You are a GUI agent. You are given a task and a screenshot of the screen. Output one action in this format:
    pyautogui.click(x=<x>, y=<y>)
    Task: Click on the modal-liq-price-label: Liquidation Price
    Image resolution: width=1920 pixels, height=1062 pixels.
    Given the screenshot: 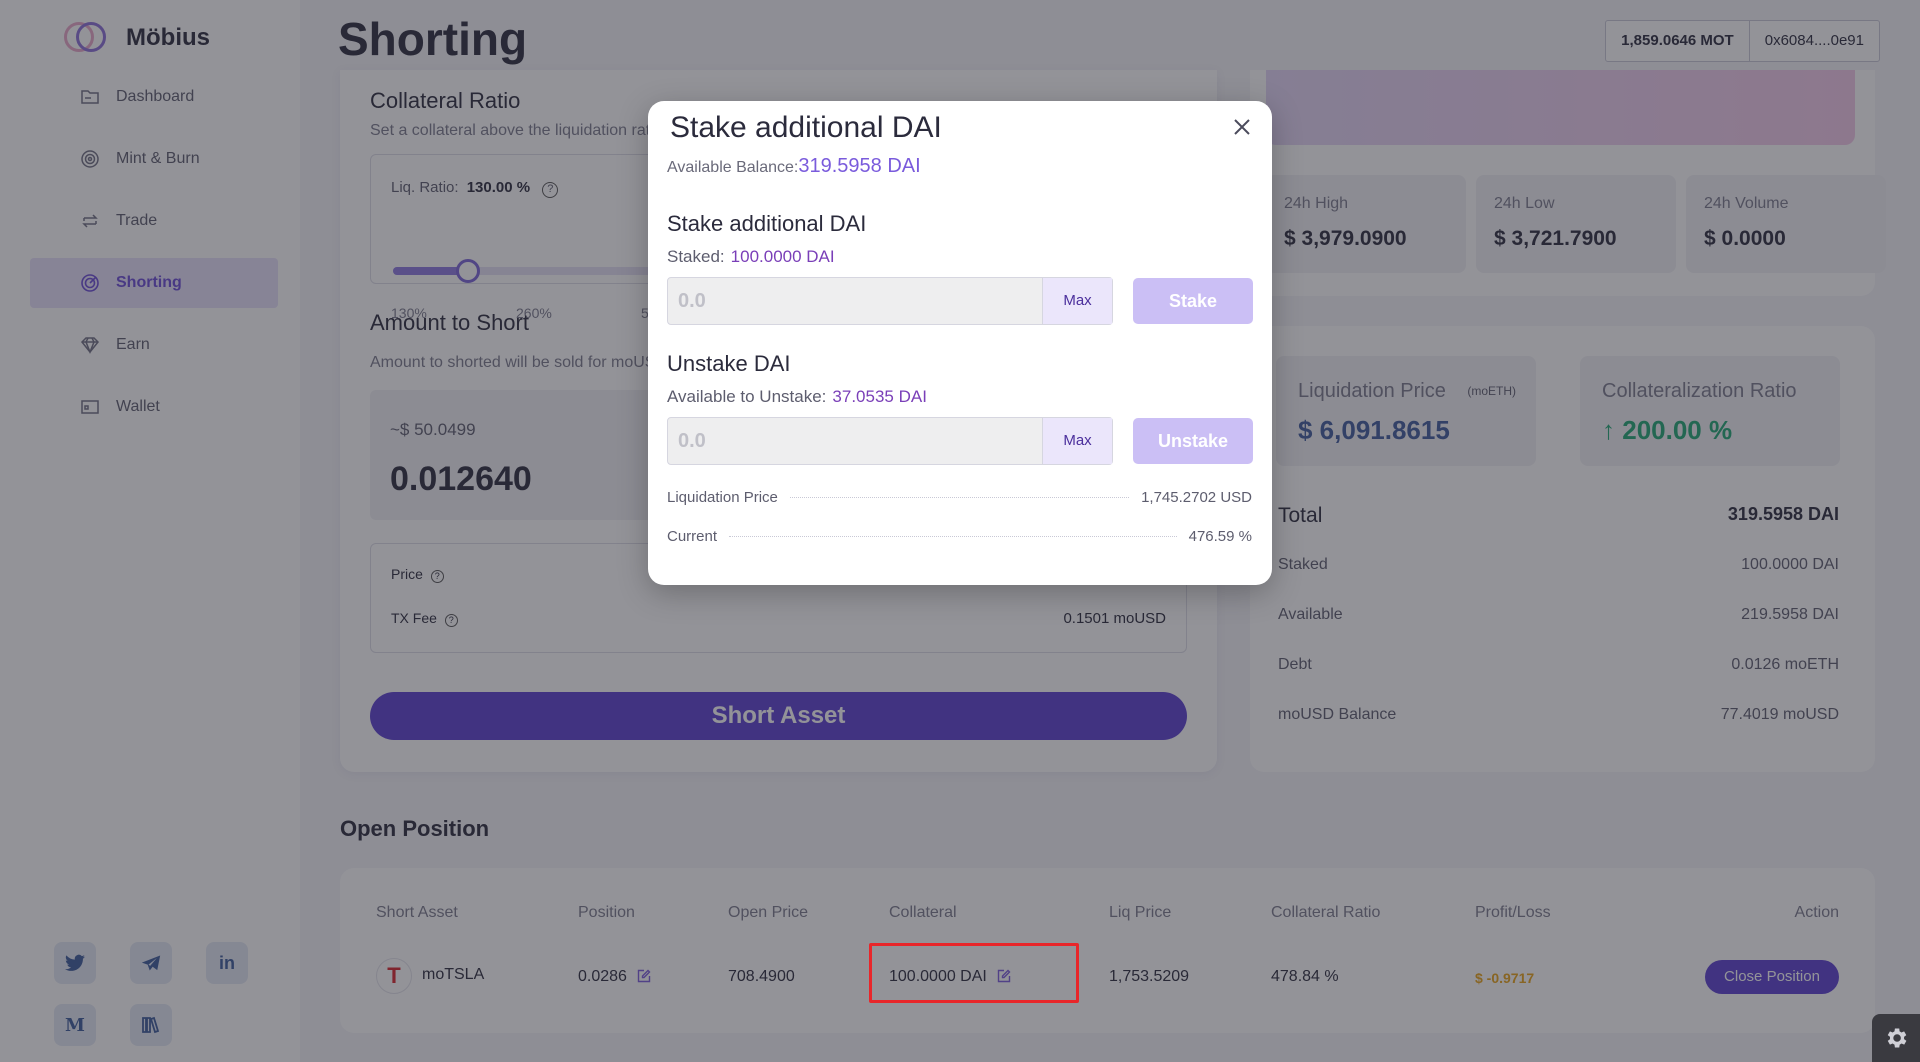 What is the action you would take?
    pyautogui.click(x=722, y=497)
    